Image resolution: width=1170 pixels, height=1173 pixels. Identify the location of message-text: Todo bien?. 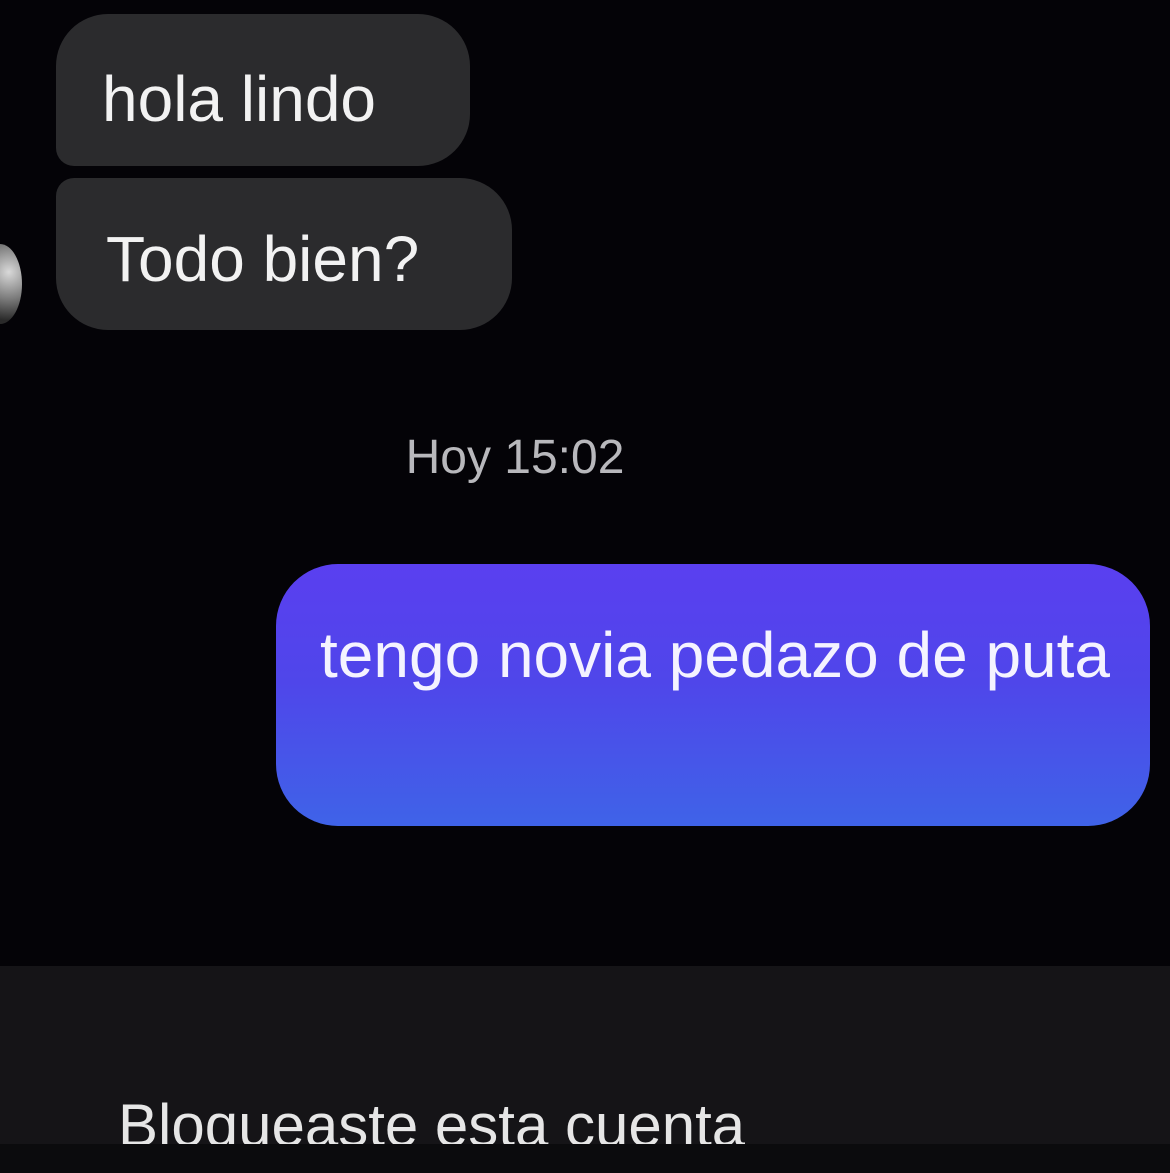
(263, 259).